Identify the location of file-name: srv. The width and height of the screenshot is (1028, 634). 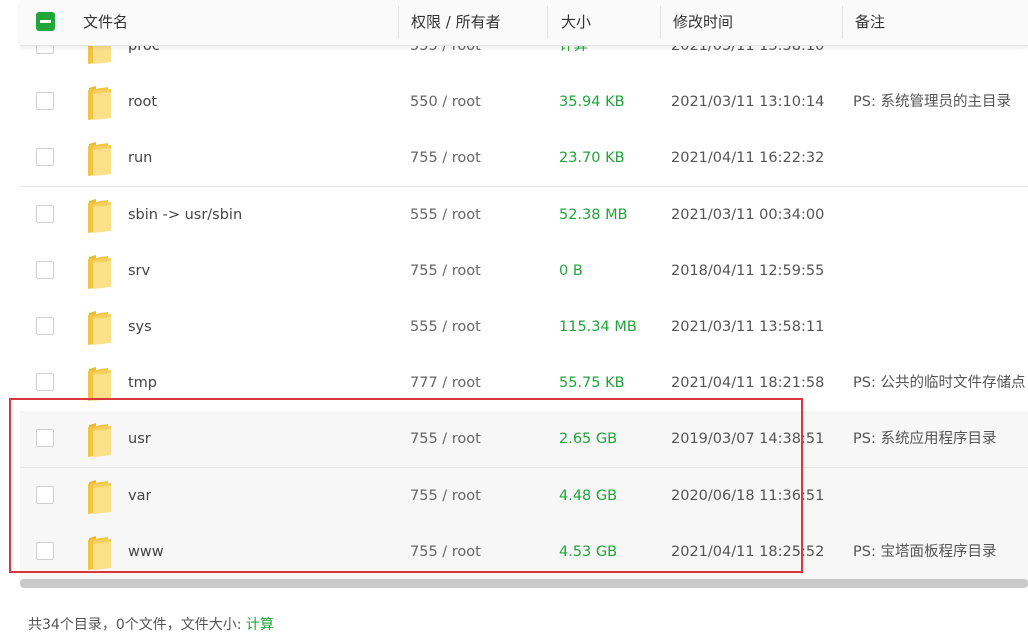
(139, 271).